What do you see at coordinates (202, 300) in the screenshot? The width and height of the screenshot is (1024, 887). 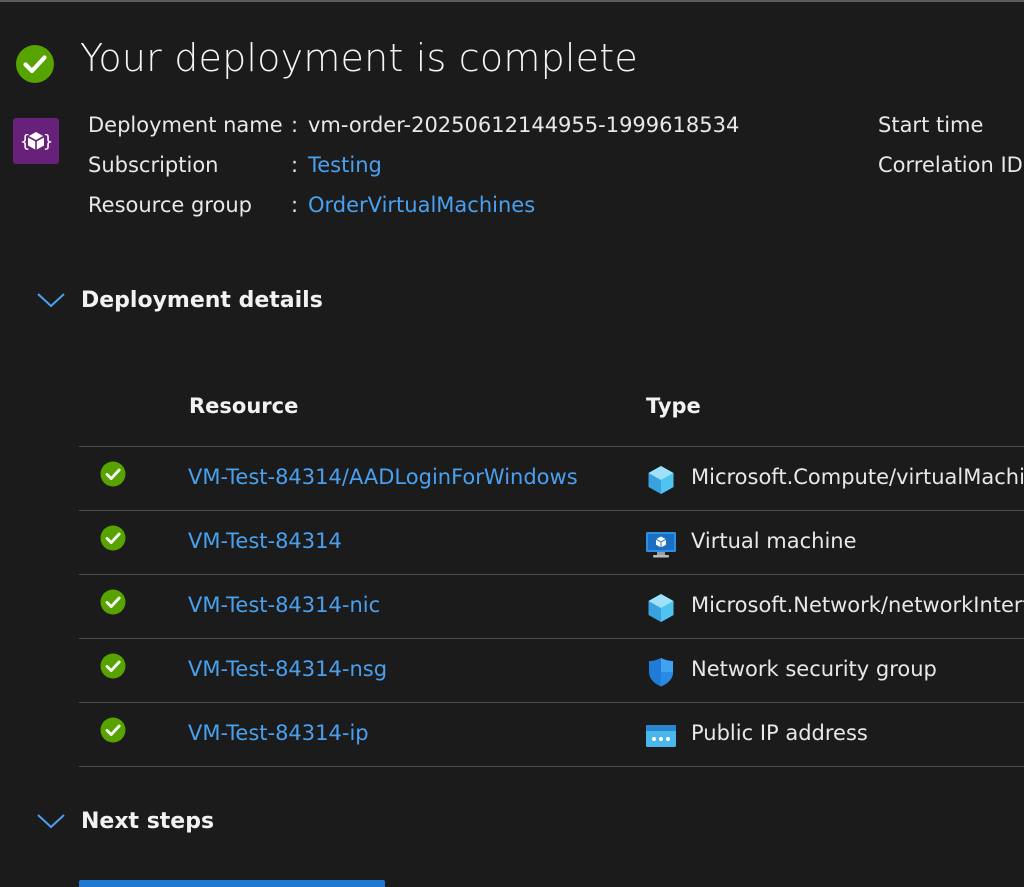 I see `deployment-details-label: Deployment details` at bounding box center [202, 300].